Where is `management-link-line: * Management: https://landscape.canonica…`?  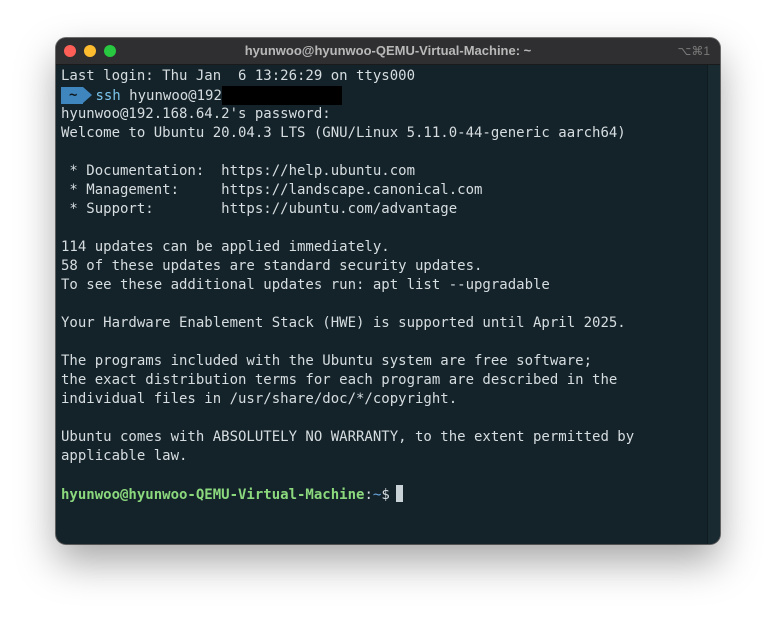 management-link-line: * Management: https://landscape.canonica… is located at coordinates (272, 190).